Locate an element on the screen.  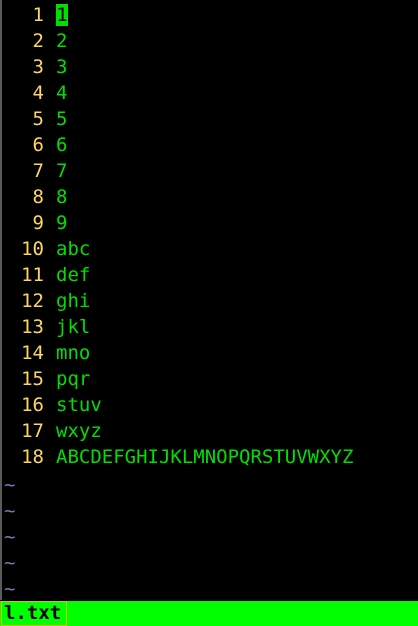
line-text: def is located at coordinates (73, 275).